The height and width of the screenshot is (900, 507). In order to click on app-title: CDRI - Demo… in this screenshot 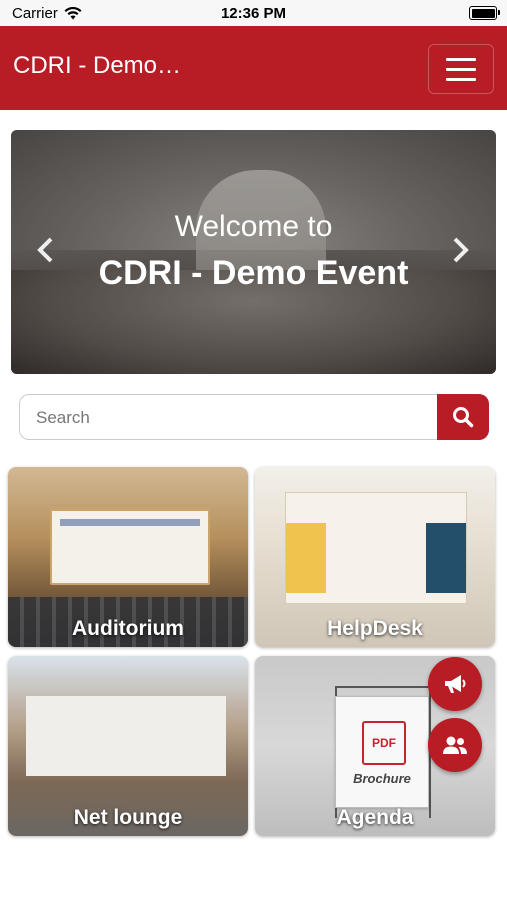, I will do `click(97, 65)`.